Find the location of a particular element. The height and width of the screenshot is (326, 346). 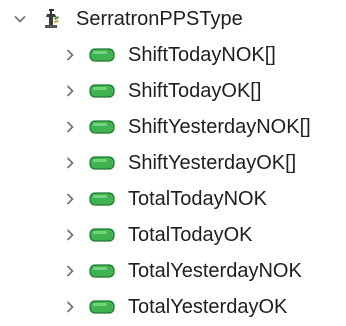

tree-node-label: TotalYesterdayNOK is located at coordinates (215, 271).